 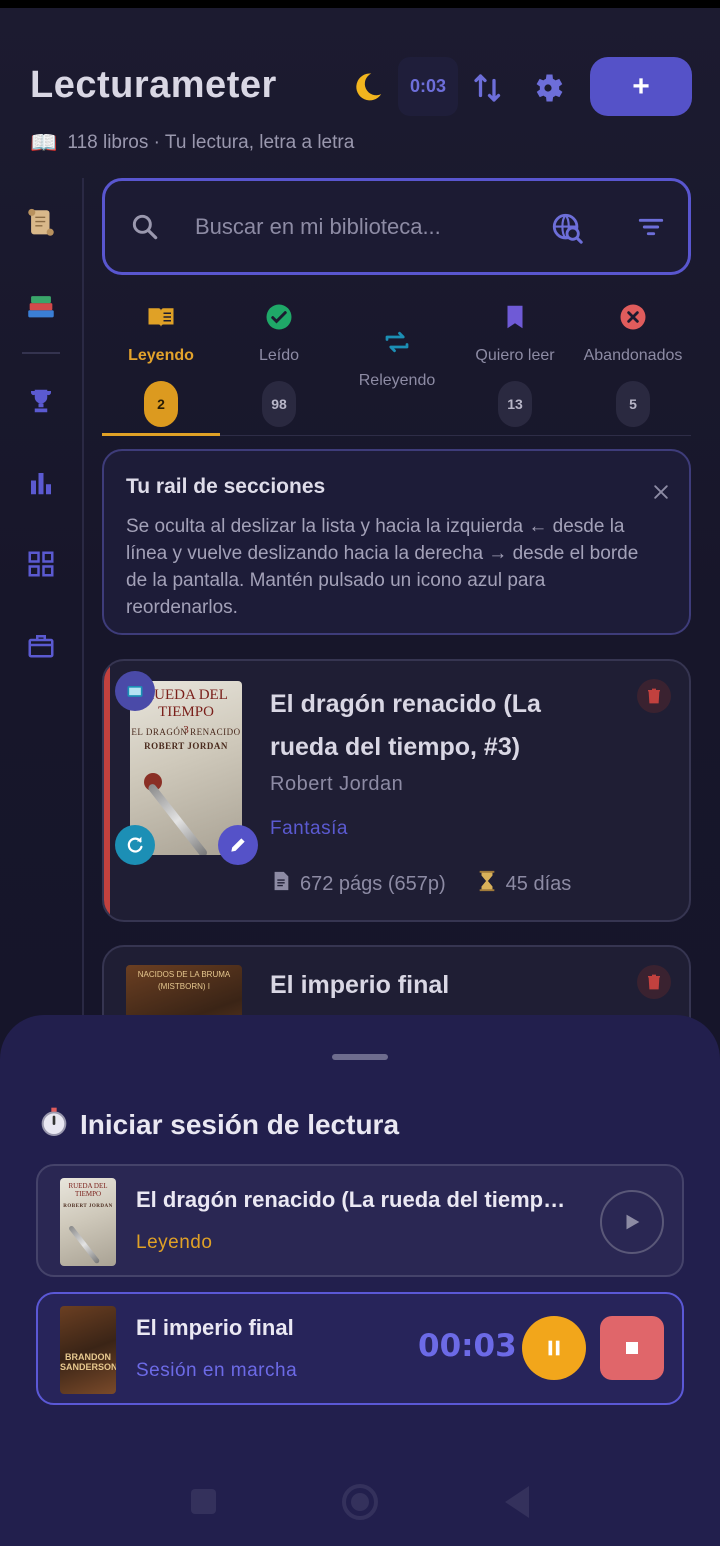 I want to click on tab-quiero-leer: Quiero leer 13, so click(x=515, y=366).